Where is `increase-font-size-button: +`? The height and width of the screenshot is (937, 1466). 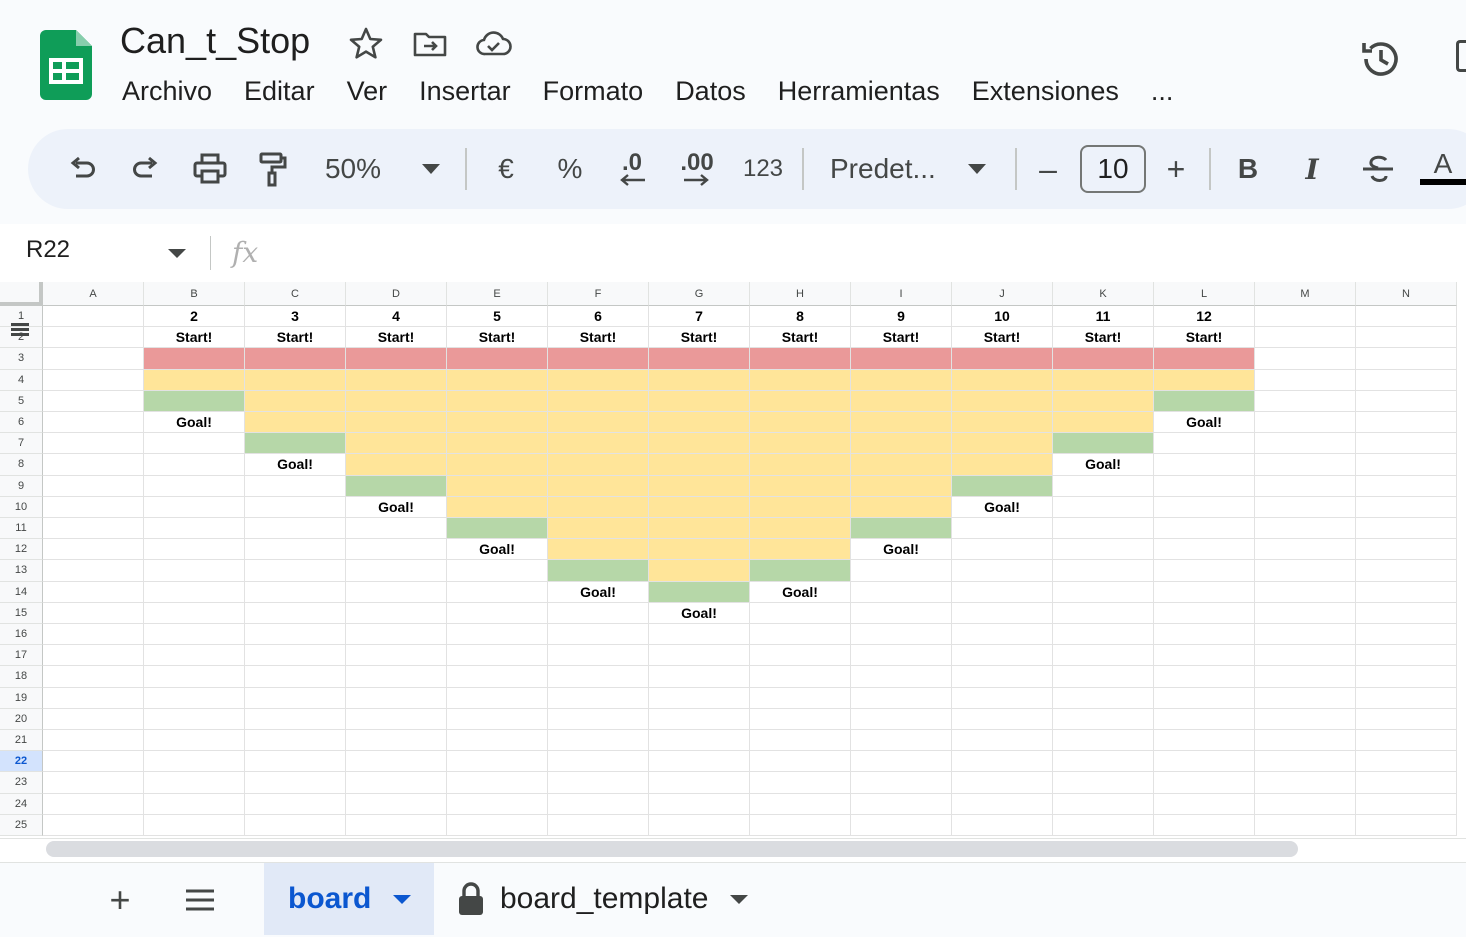 increase-font-size-button: + is located at coordinates (1176, 169).